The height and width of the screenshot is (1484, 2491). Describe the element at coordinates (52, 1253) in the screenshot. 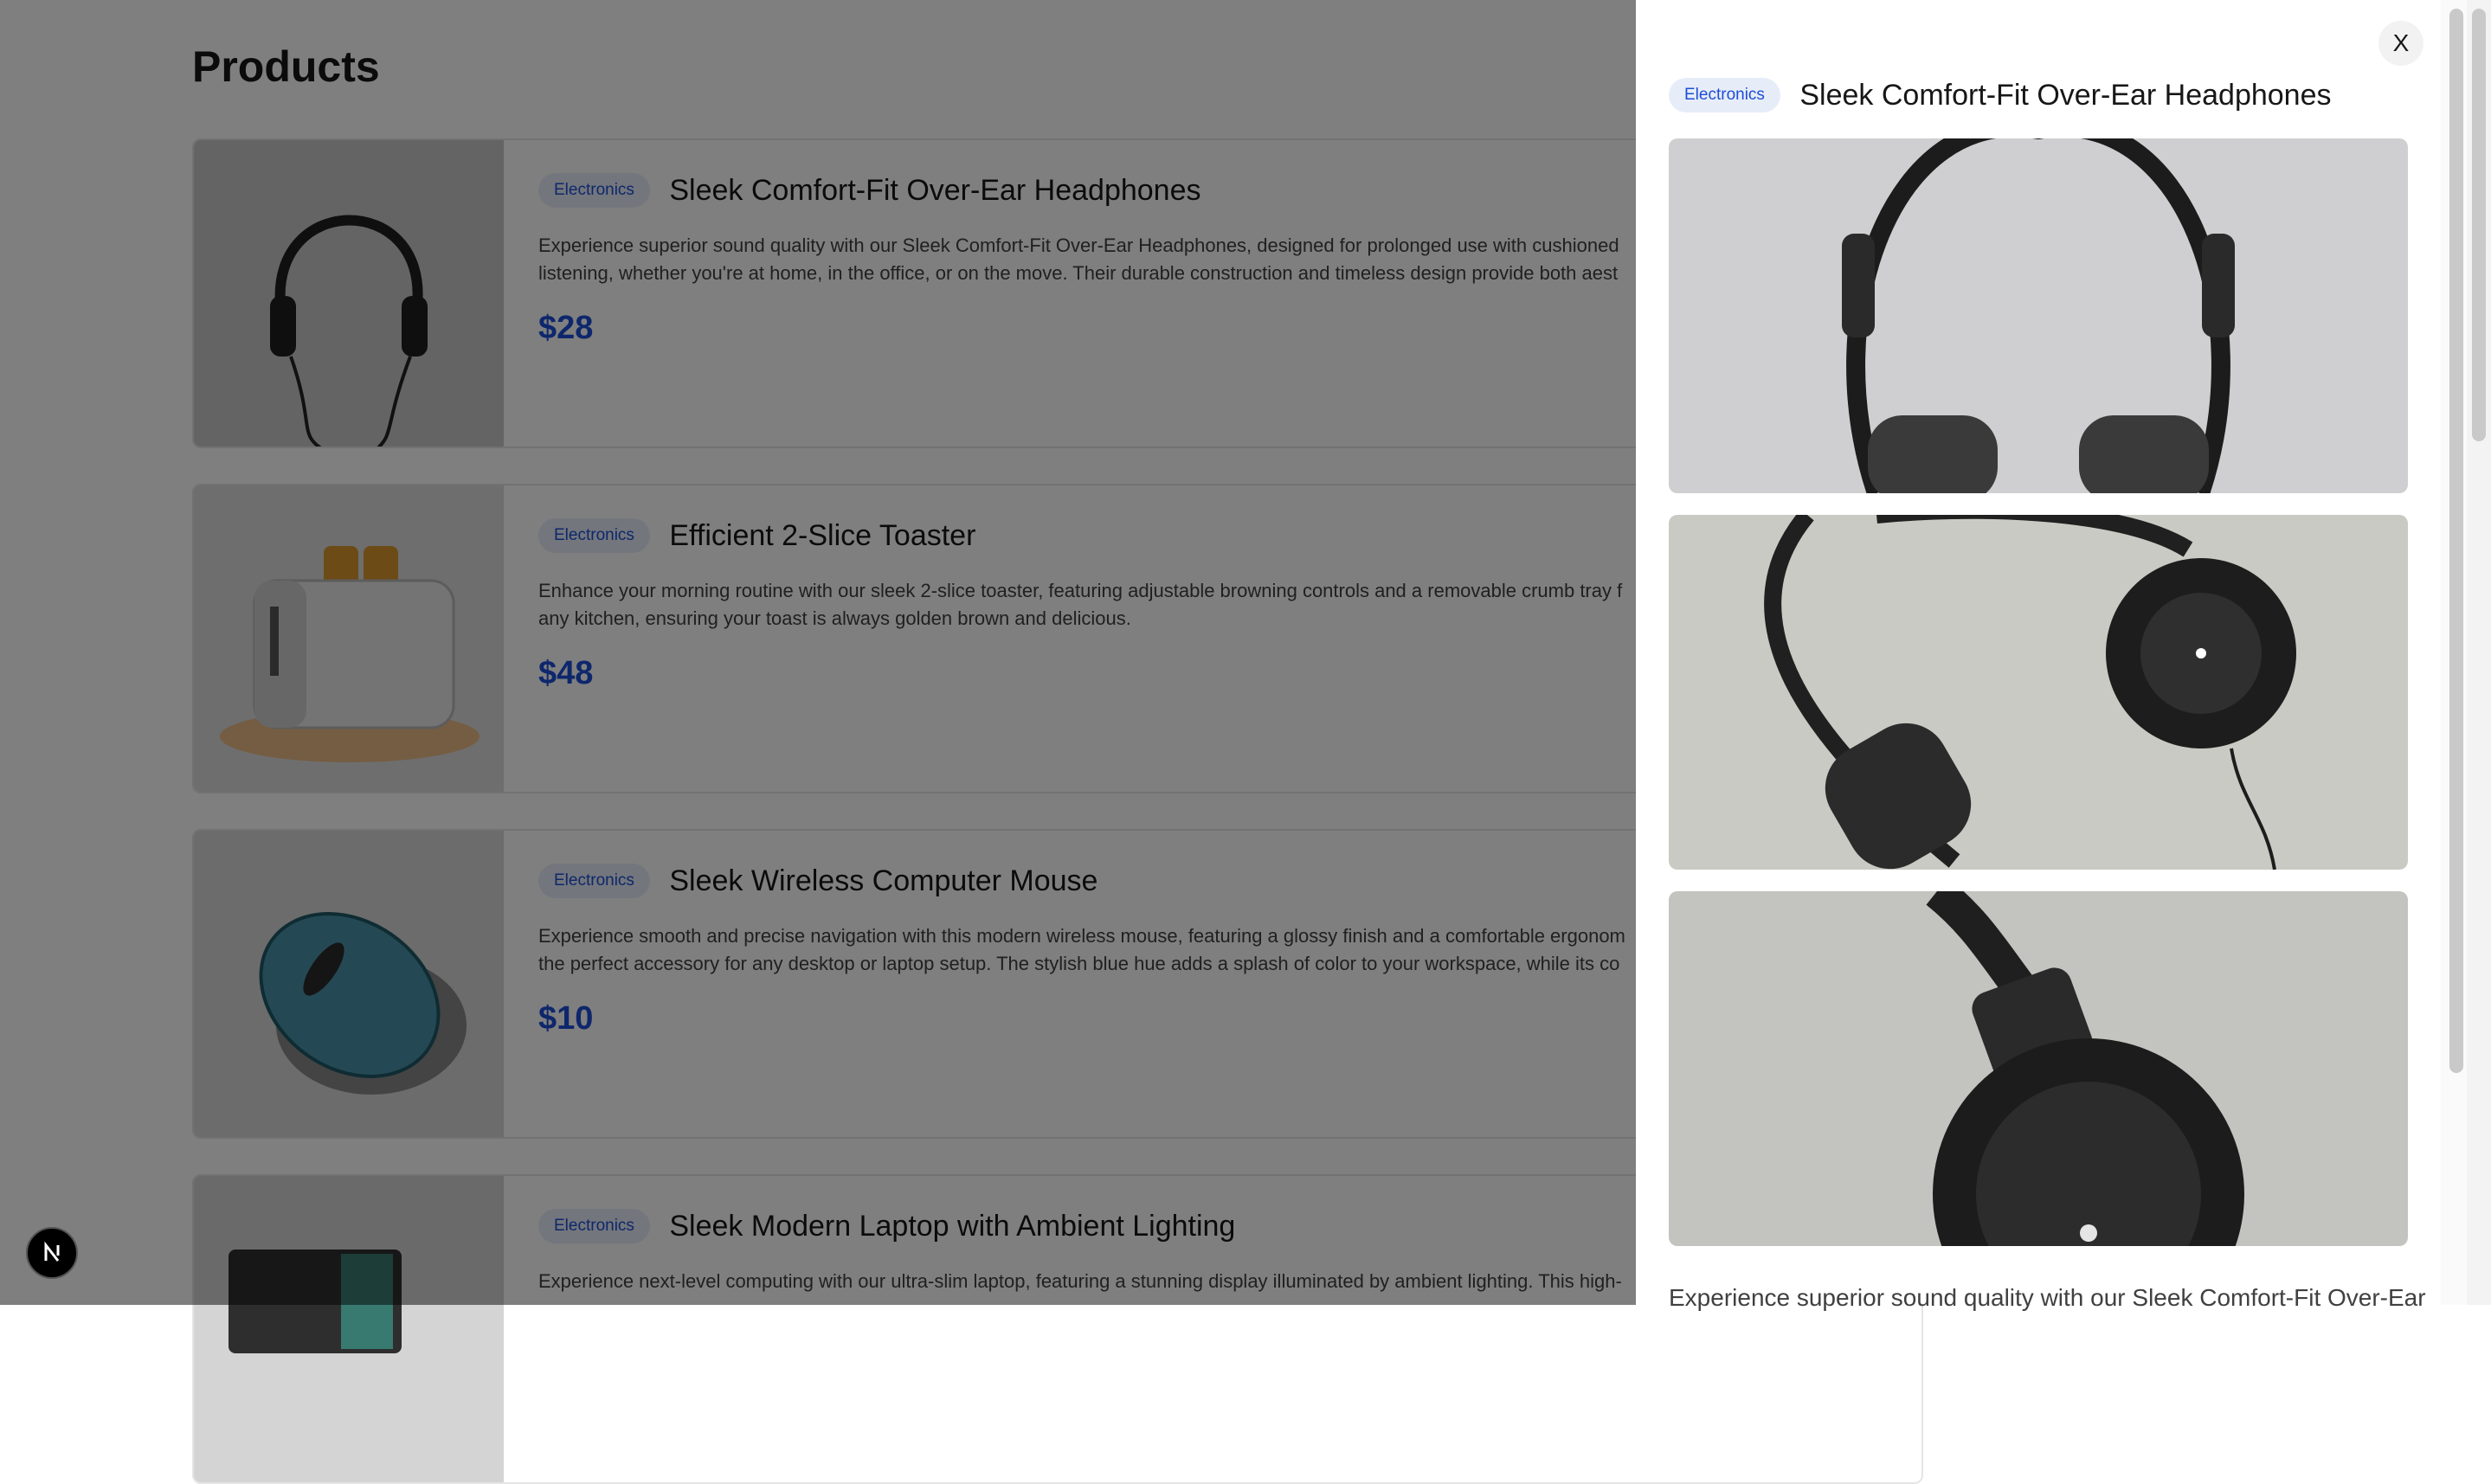

I see `nextjs-logo-icon` at that location.